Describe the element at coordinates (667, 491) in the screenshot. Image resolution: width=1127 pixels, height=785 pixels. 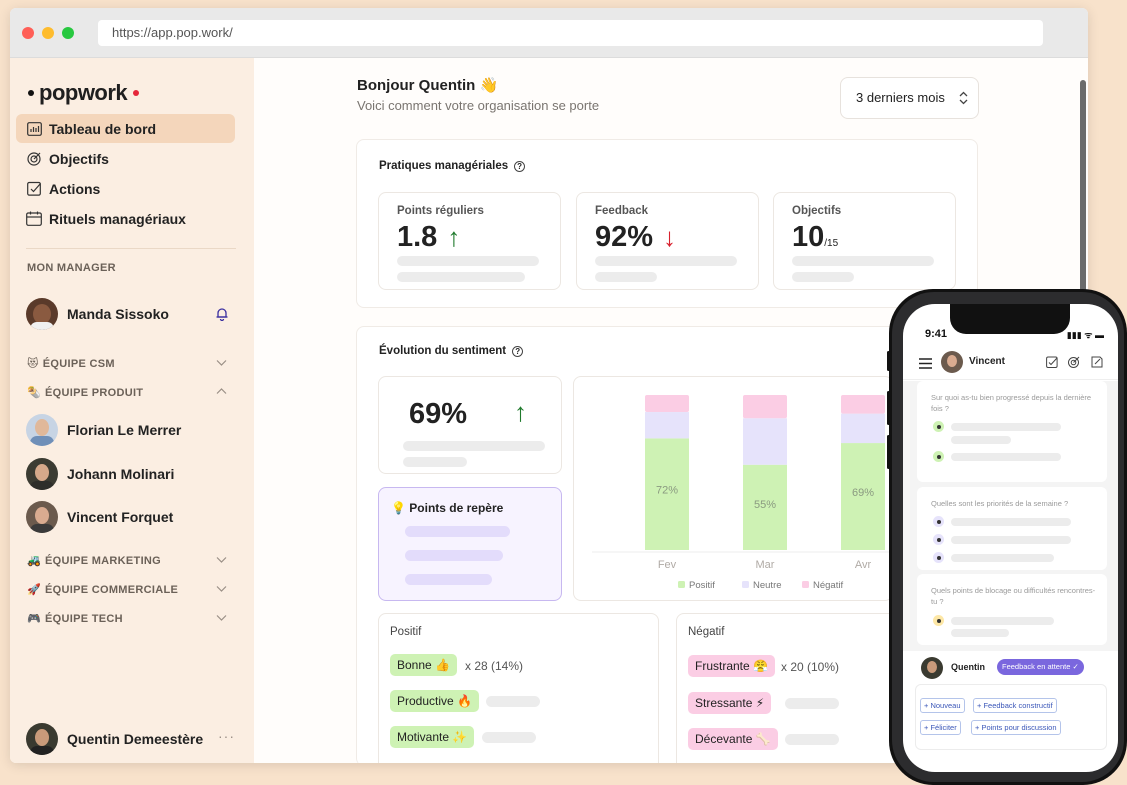
I see `bar-data-label: 72%` at that location.